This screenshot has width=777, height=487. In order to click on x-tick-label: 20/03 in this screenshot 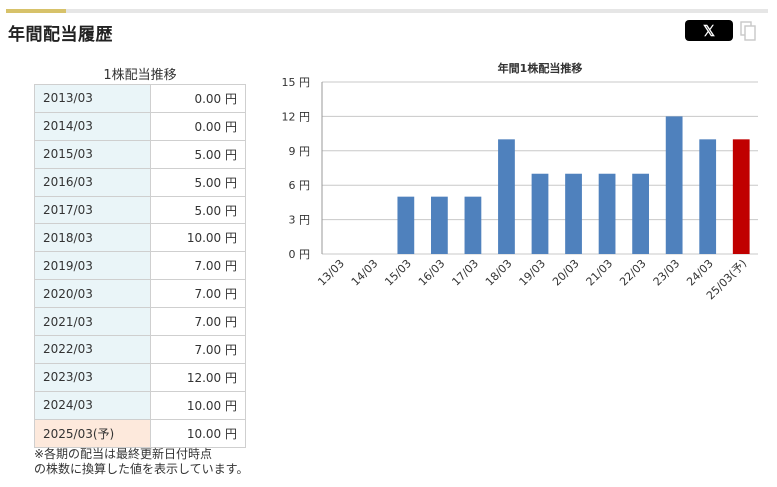, I will do `click(566, 273)`.